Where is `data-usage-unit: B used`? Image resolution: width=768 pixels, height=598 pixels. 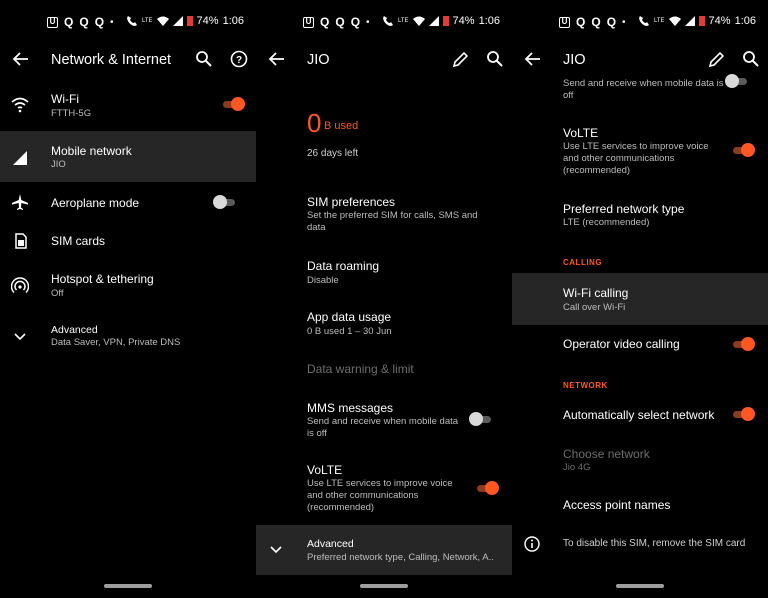
data-usage-unit: B used is located at coordinates (341, 126).